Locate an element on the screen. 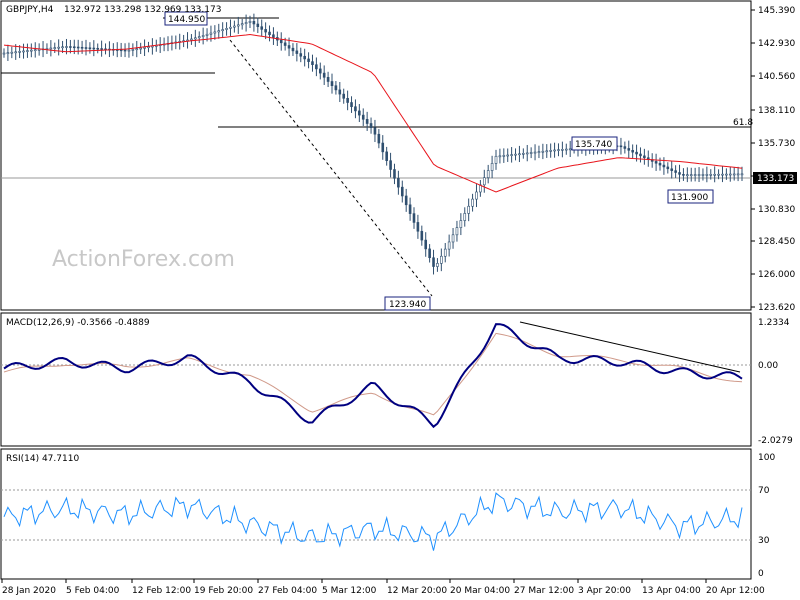 The image size is (800, 600). svg-text: 133.173 is located at coordinates (775, 179).